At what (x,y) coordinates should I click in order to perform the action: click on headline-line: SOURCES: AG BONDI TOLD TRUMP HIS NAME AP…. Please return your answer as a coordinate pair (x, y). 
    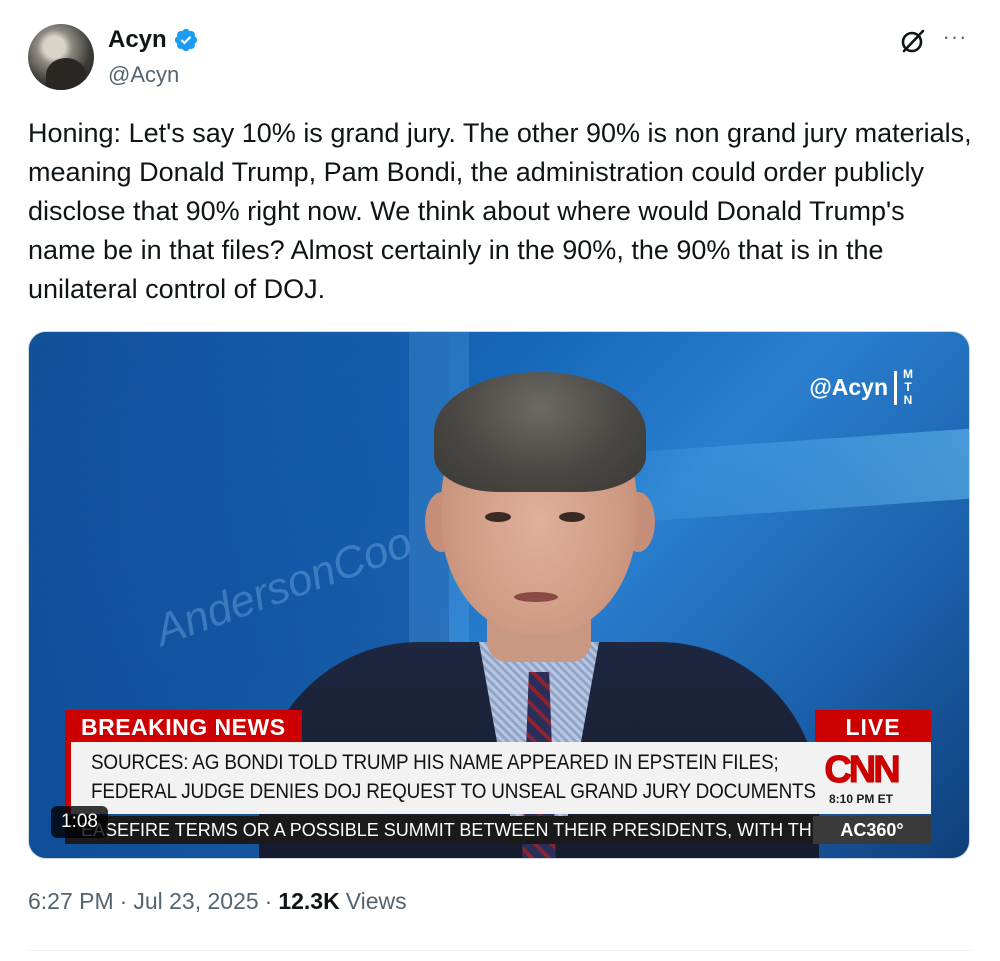
    Looking at the image, I should click on (435, 762).